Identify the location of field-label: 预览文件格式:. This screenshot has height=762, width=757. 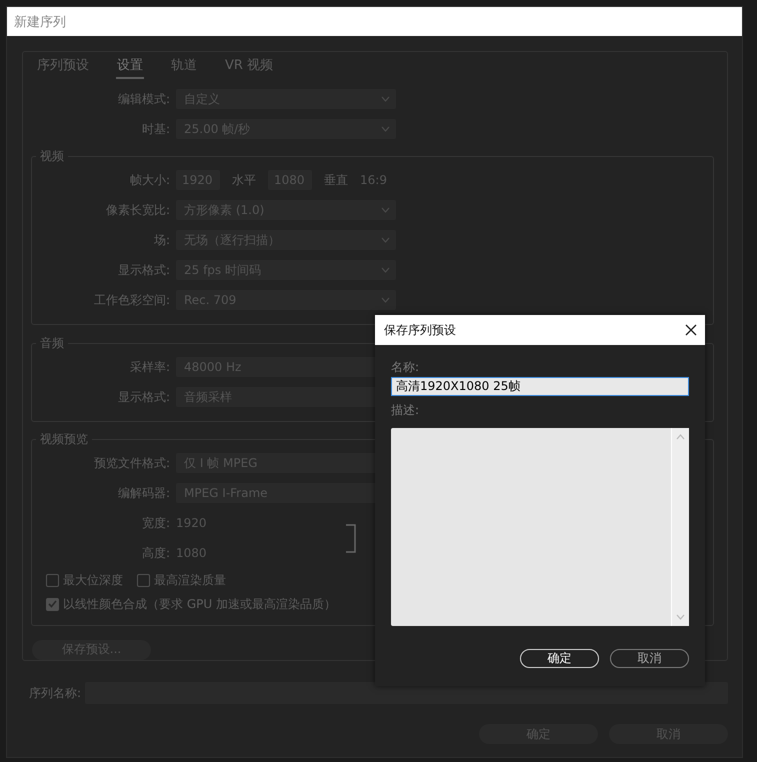
(131, 463).